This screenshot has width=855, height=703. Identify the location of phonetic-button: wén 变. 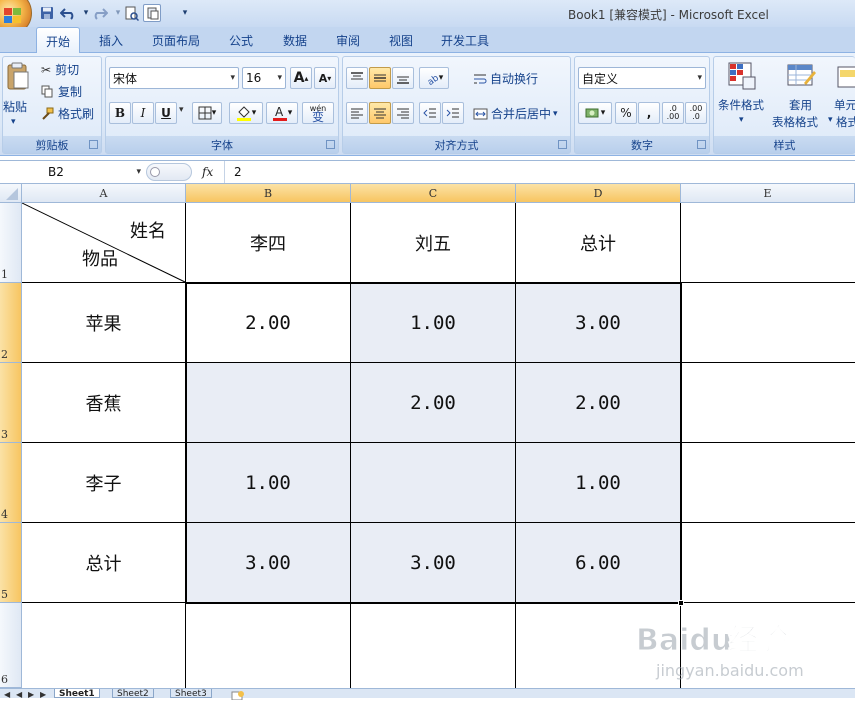
(318, 113).